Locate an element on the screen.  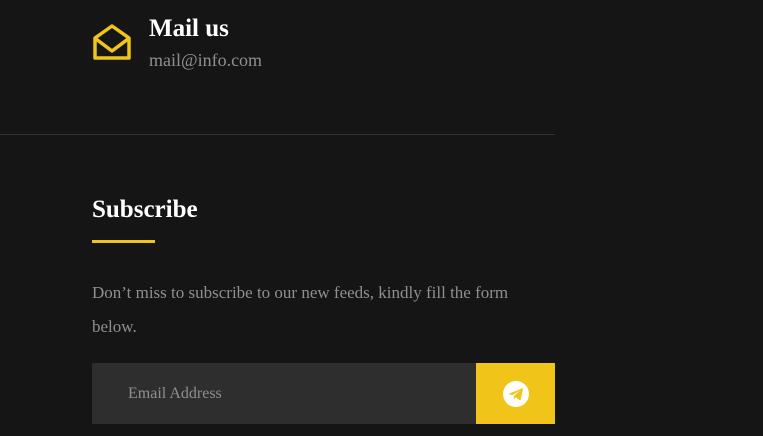
subscribe-form is located at coordinates (323, 393).